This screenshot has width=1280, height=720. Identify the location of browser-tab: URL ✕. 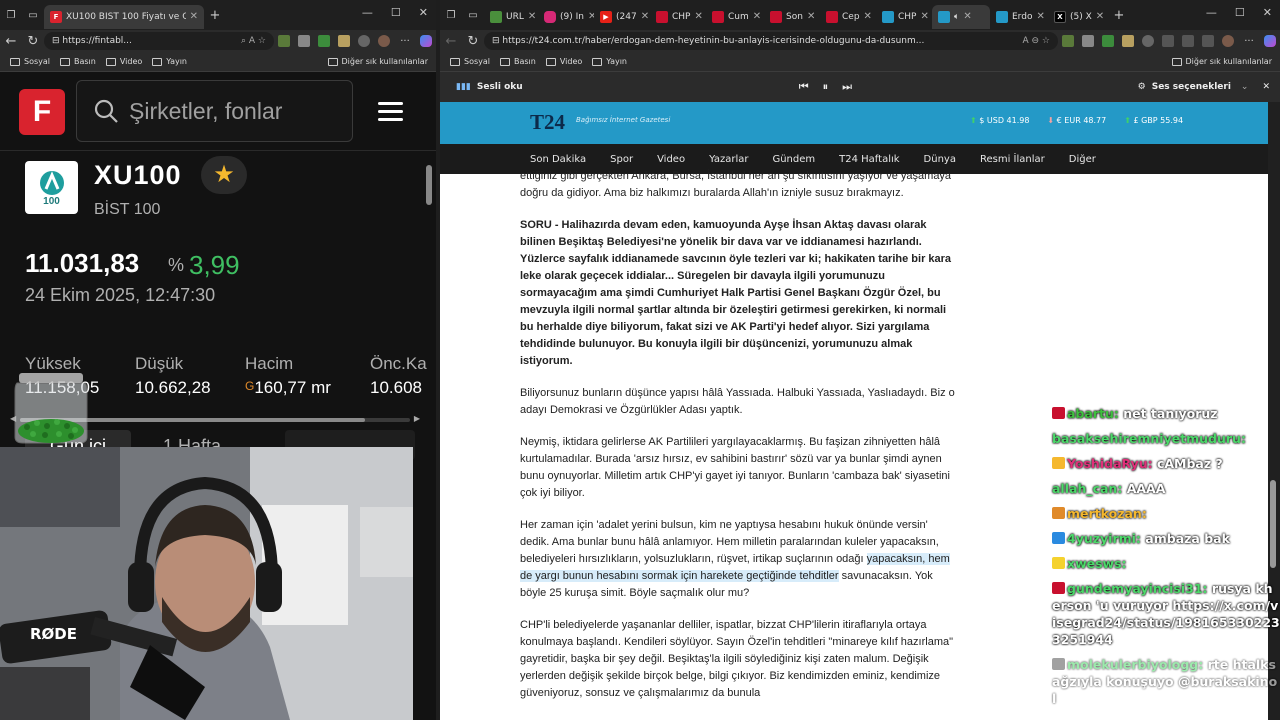
(511, 17).